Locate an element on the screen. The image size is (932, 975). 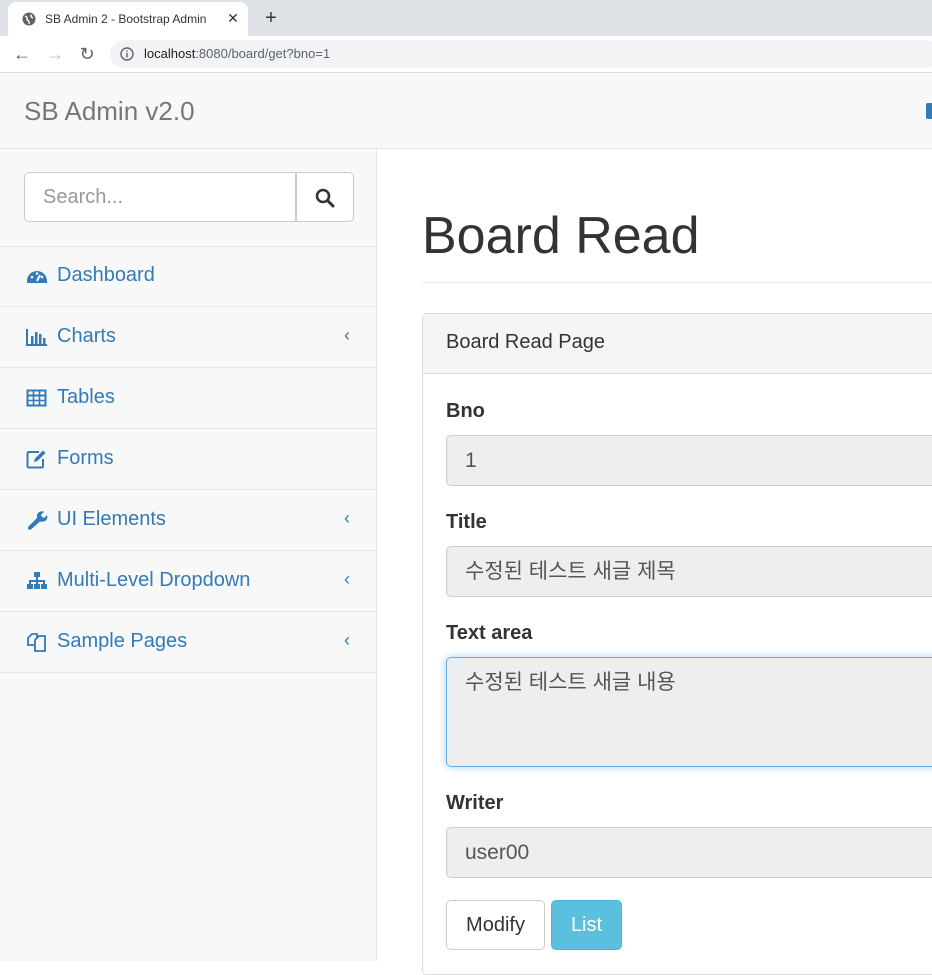
list-button: List is located at coordinates (586, 925).